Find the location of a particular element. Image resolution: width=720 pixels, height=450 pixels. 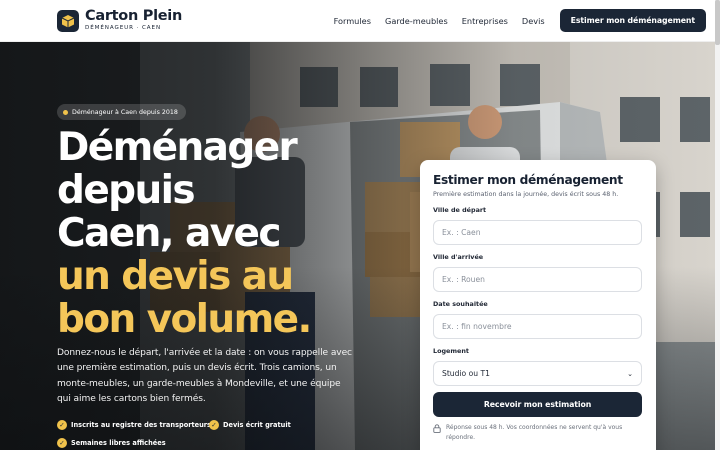

headline-highlight-line: bon volume. is located at coordinates (184, 319).